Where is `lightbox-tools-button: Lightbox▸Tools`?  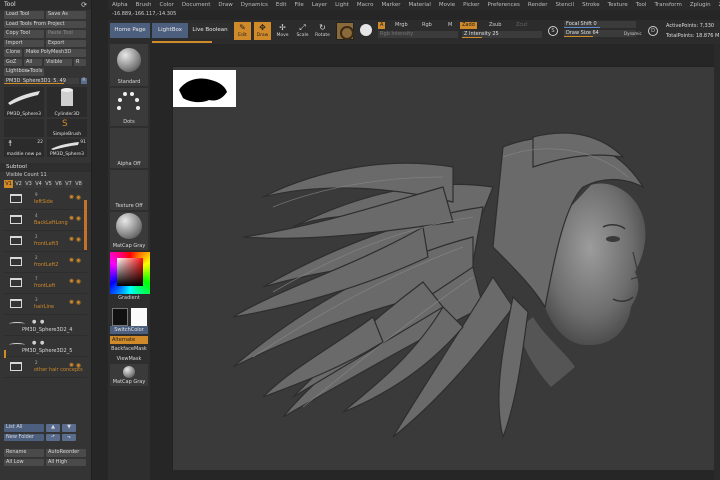 lightbox-tools-button: Lightbox▸Tools is located at coordinates (24, 72).